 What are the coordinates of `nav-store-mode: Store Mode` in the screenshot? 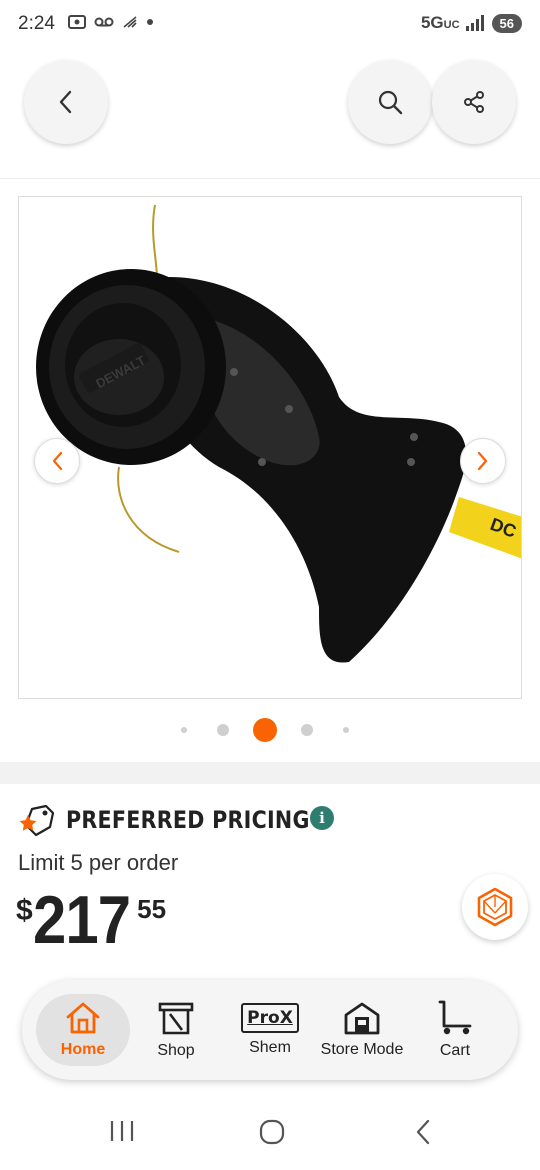 It's located at (362, 1030).